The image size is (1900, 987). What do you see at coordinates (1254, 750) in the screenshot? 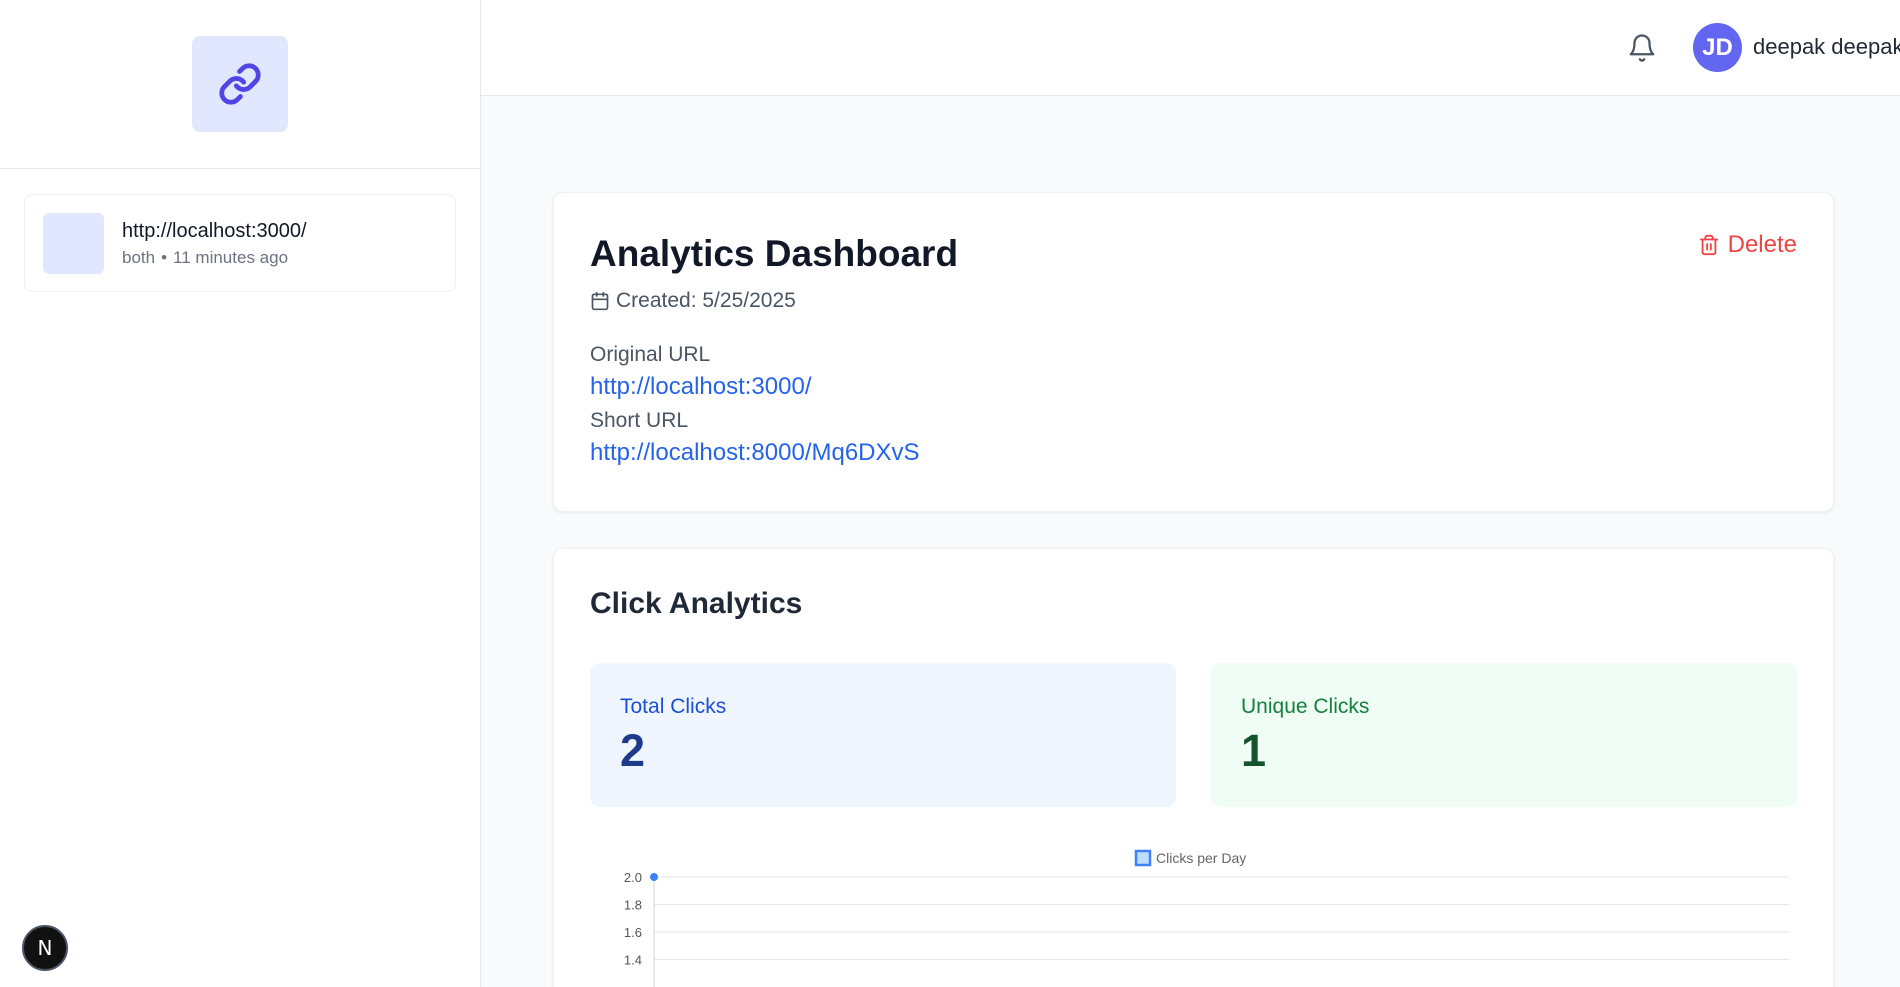
I see `unique-clicks-value: 1` at bounding box center [1254, 750].